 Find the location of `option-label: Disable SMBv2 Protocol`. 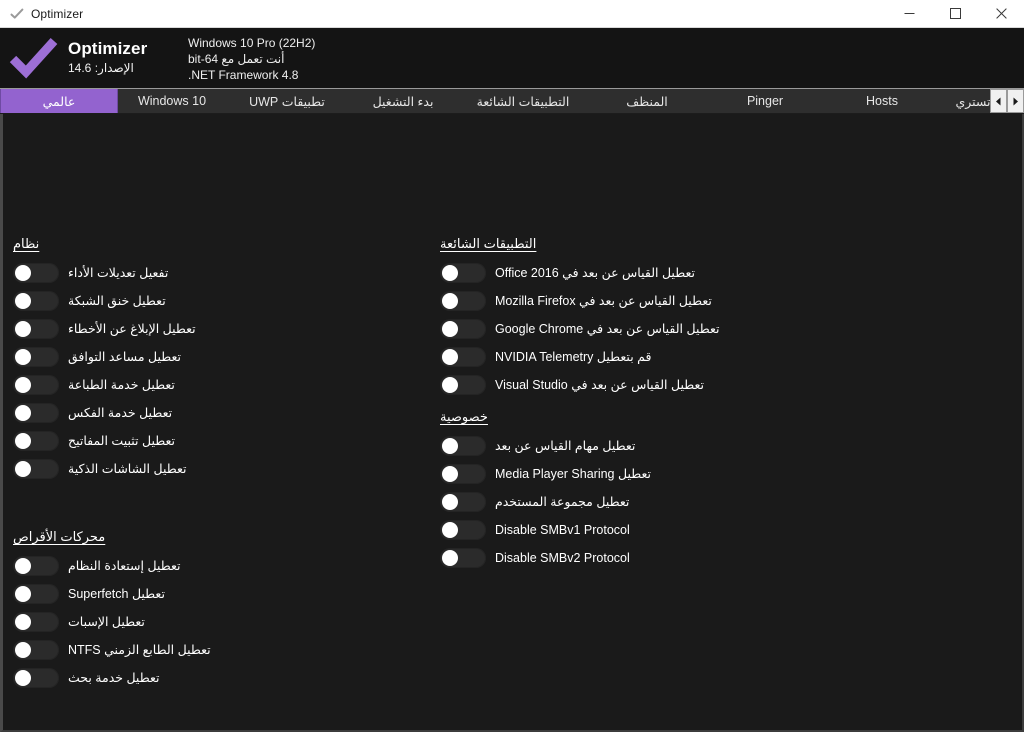

option-label: Disable SMBv2 Protocol is located at coordinates (562, 558).